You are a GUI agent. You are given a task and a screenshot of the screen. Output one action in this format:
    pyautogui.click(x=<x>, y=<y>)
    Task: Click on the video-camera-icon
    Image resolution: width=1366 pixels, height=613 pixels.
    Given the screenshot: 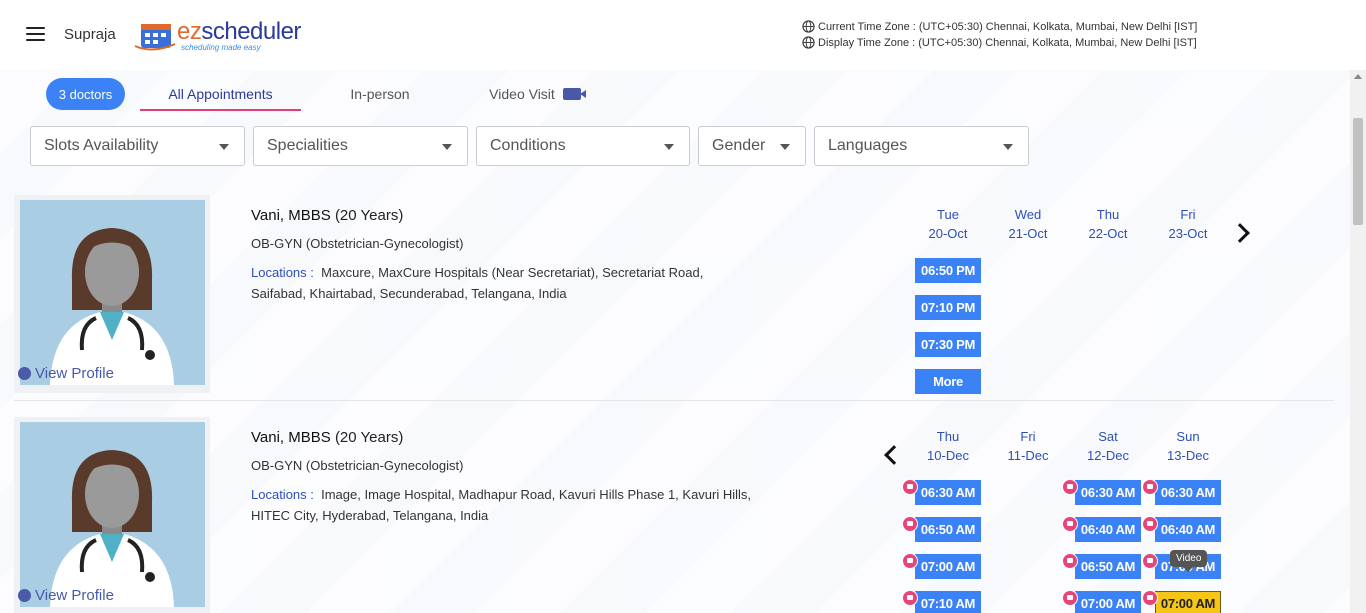 What is the action you would take?
    pyautogui.click(x=574, y=94)
    